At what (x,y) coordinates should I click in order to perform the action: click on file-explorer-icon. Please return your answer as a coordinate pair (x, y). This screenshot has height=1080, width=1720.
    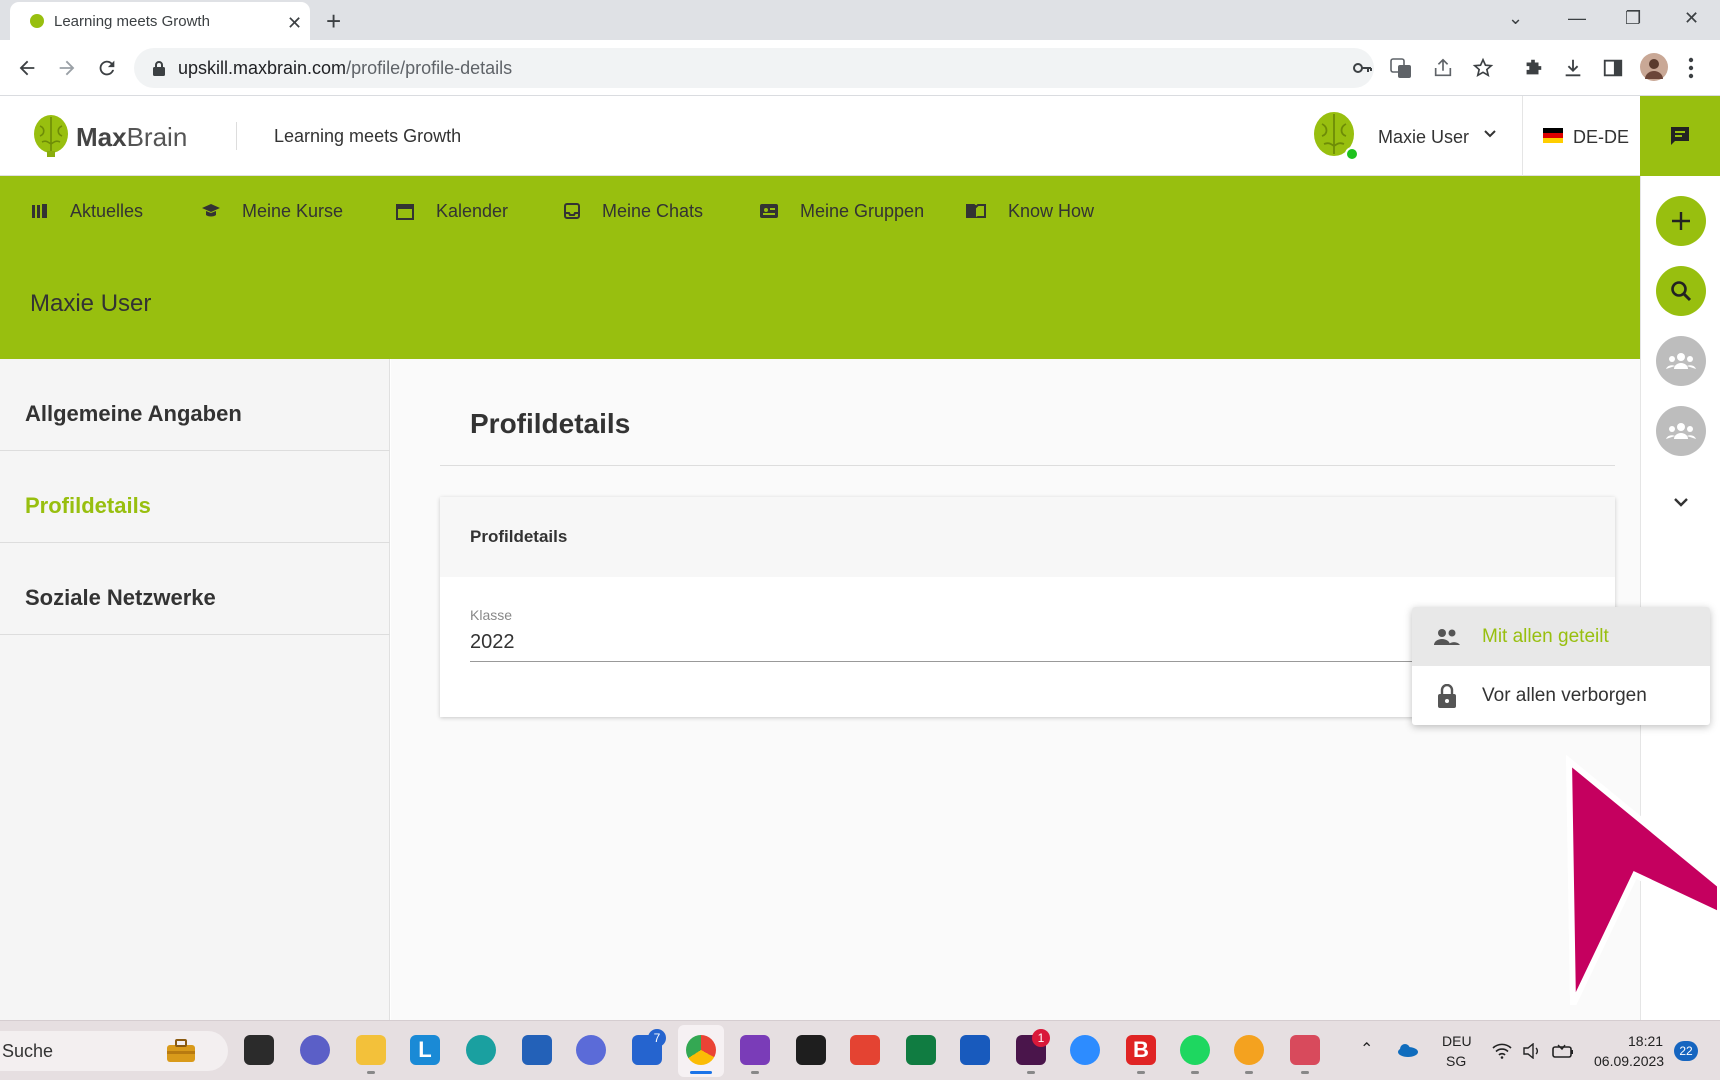
    Looking at the image, I should click on (371, 1050).